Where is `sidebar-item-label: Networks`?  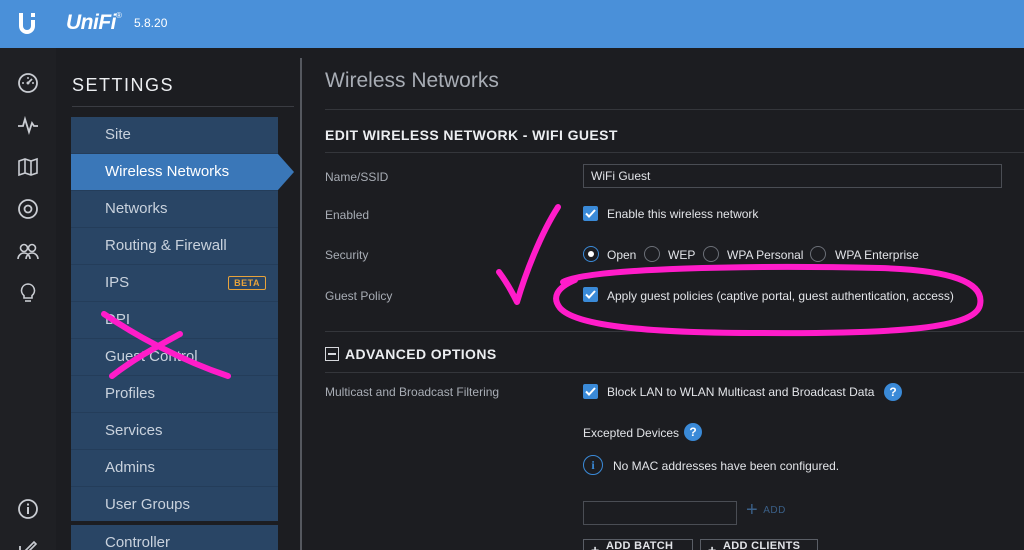 sidebar-item-label: Networks is located at coordinates (136, 208).